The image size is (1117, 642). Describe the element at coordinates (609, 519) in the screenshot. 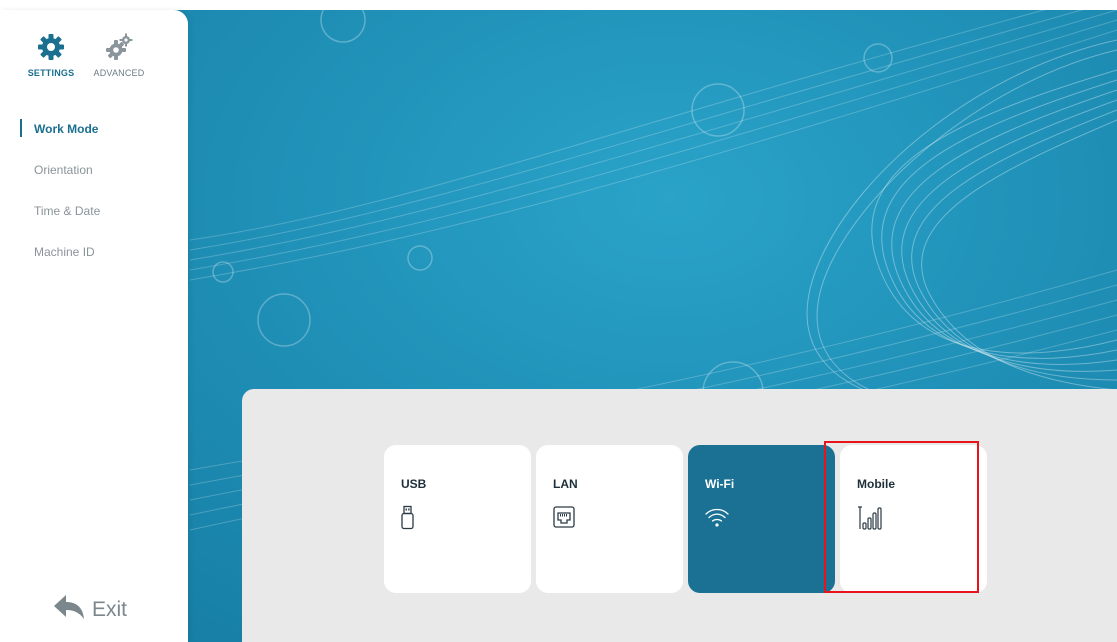

I see `option-lan: LAN` at that location.